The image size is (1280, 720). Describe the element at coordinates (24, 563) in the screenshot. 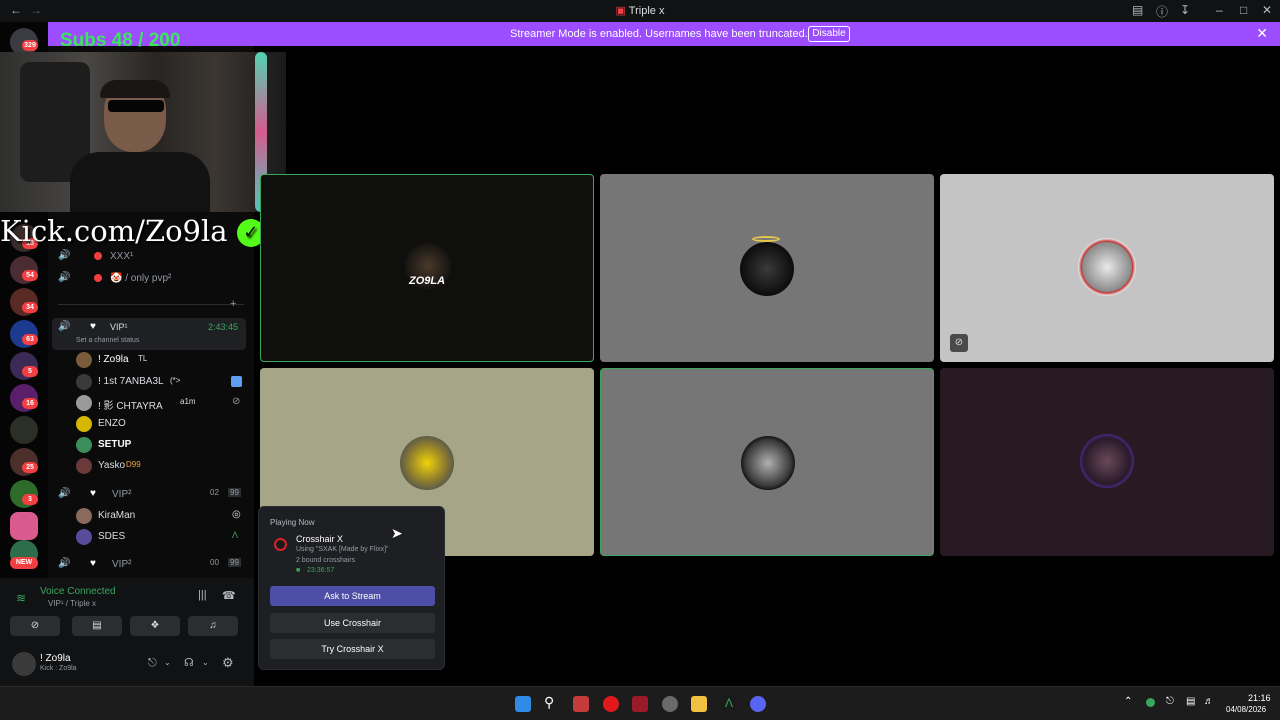

I see `new-badge: NEW` at that location.